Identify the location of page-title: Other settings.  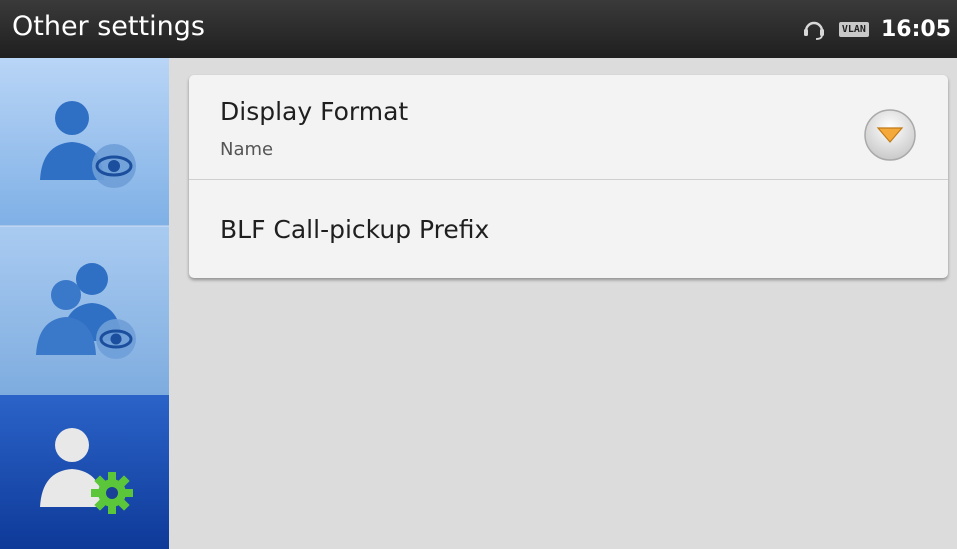
(108, 26).